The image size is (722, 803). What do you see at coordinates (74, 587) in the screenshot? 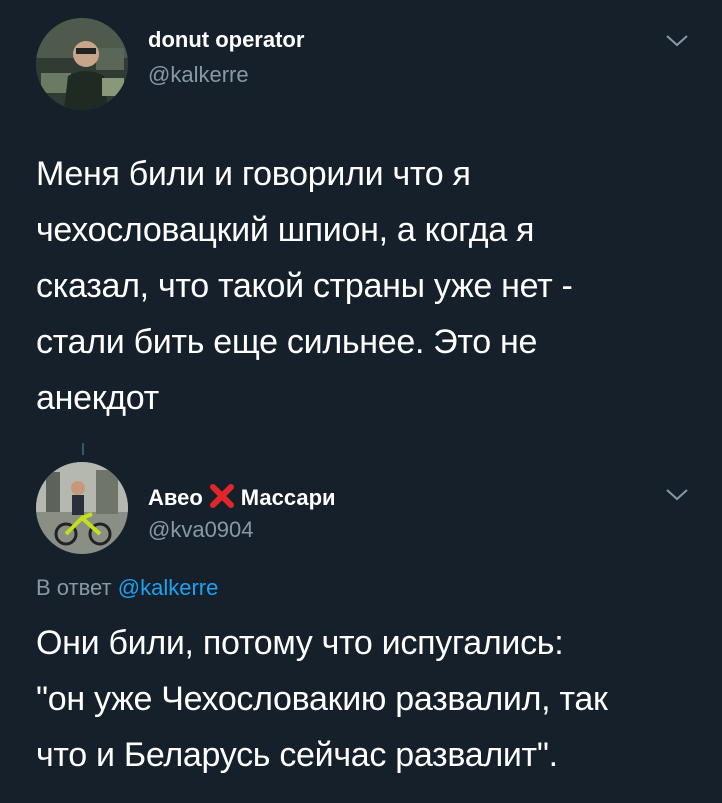
I see `reply-prefix: В ответ` at bounding box center [74, 587].